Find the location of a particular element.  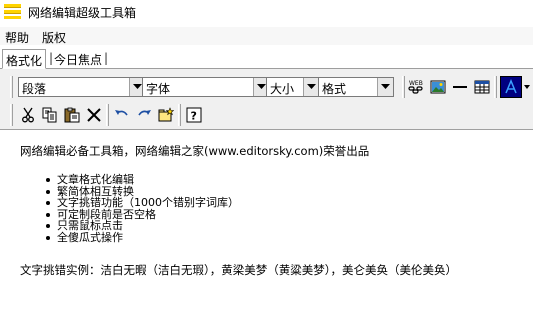

list-item: 文章格式化编辑 is located at coordinates (285, 180).